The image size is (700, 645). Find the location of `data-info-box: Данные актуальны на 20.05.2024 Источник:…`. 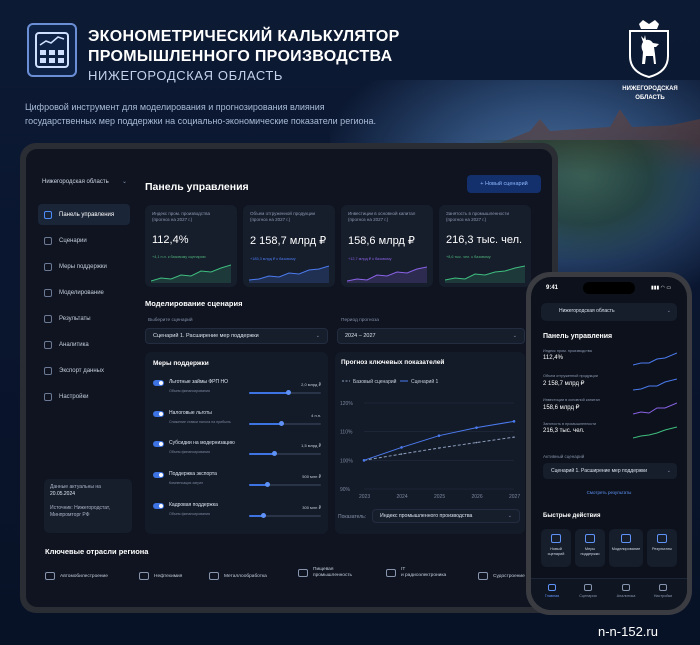

data-info-box: Данные актуальны на 20.05.2024 Источник:… is located at coordinates (88, 506).